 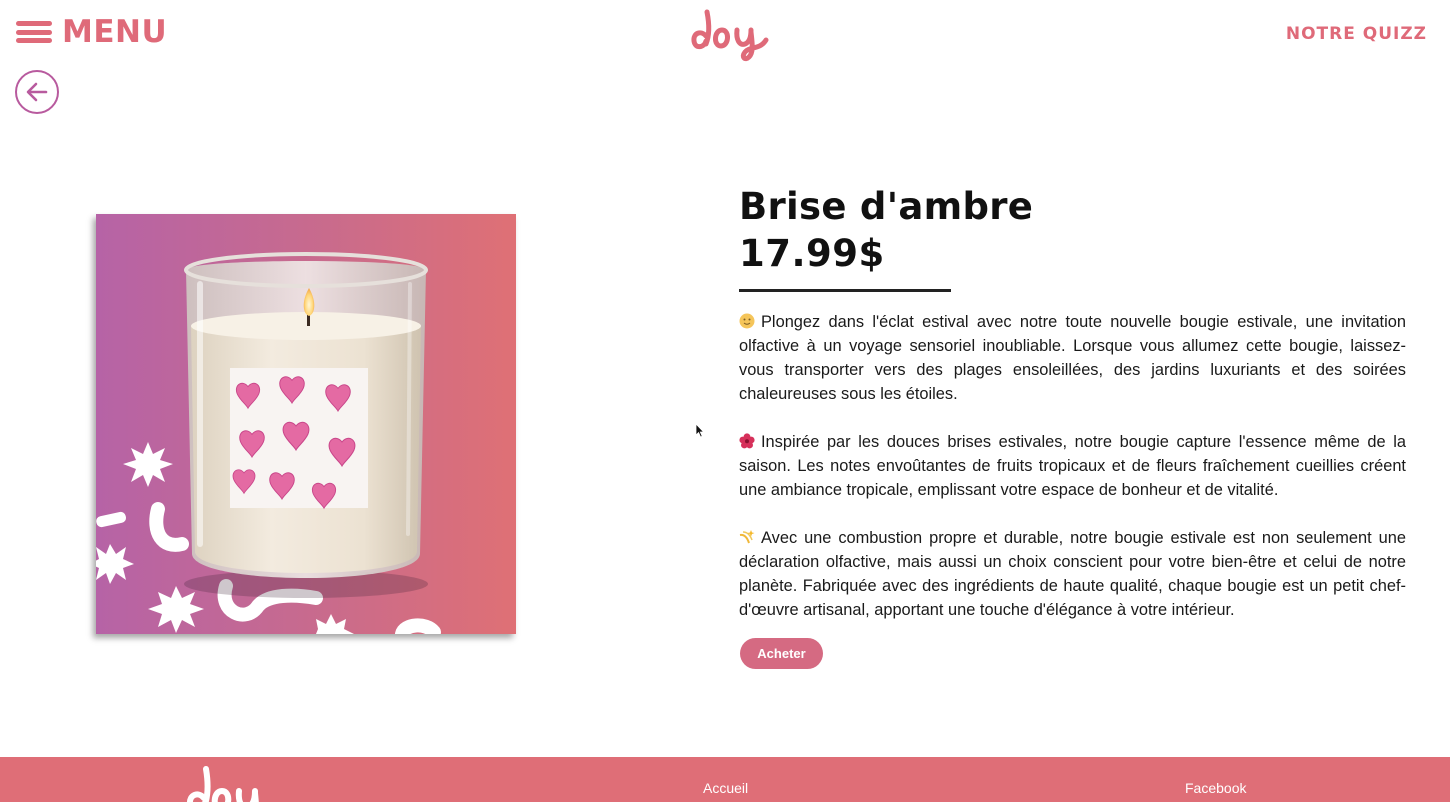 I want to click on menu-button: MENU, so click(x=91, y=32).